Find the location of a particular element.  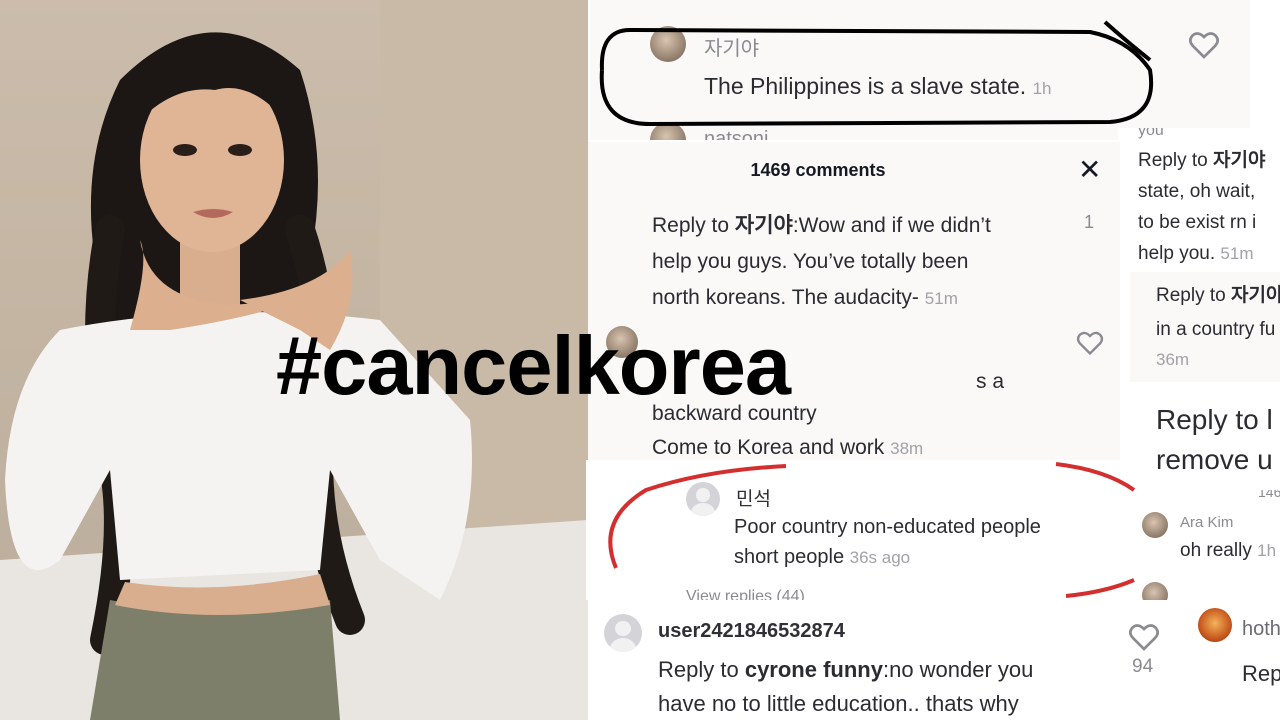

comment-like-count: 1 is located at coordinates (1089, 222).